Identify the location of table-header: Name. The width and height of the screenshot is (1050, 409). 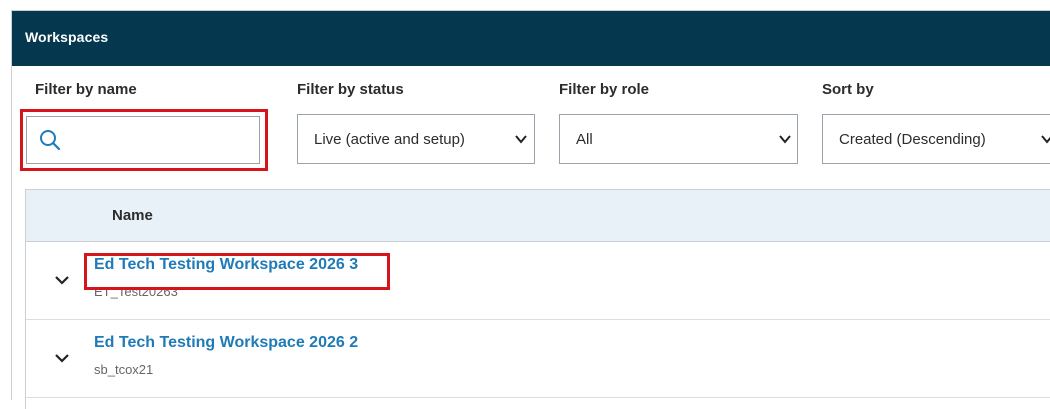
(538, 216).